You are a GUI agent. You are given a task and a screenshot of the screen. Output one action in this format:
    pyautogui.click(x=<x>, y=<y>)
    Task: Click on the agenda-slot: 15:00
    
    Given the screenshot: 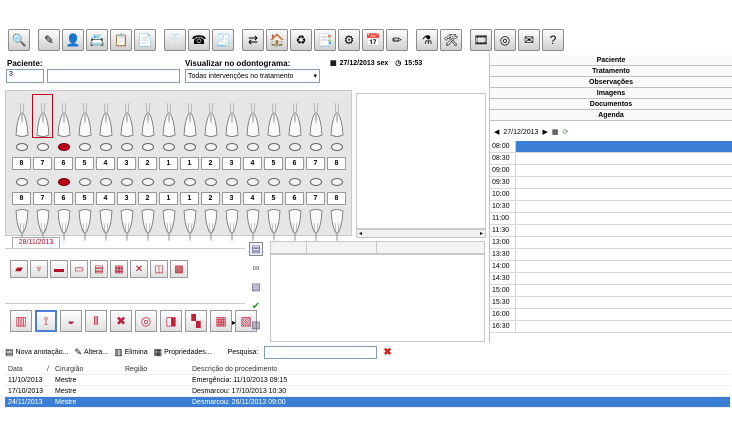 What is the action you would take?
    pyautogui.click(x=611, y=291)
    